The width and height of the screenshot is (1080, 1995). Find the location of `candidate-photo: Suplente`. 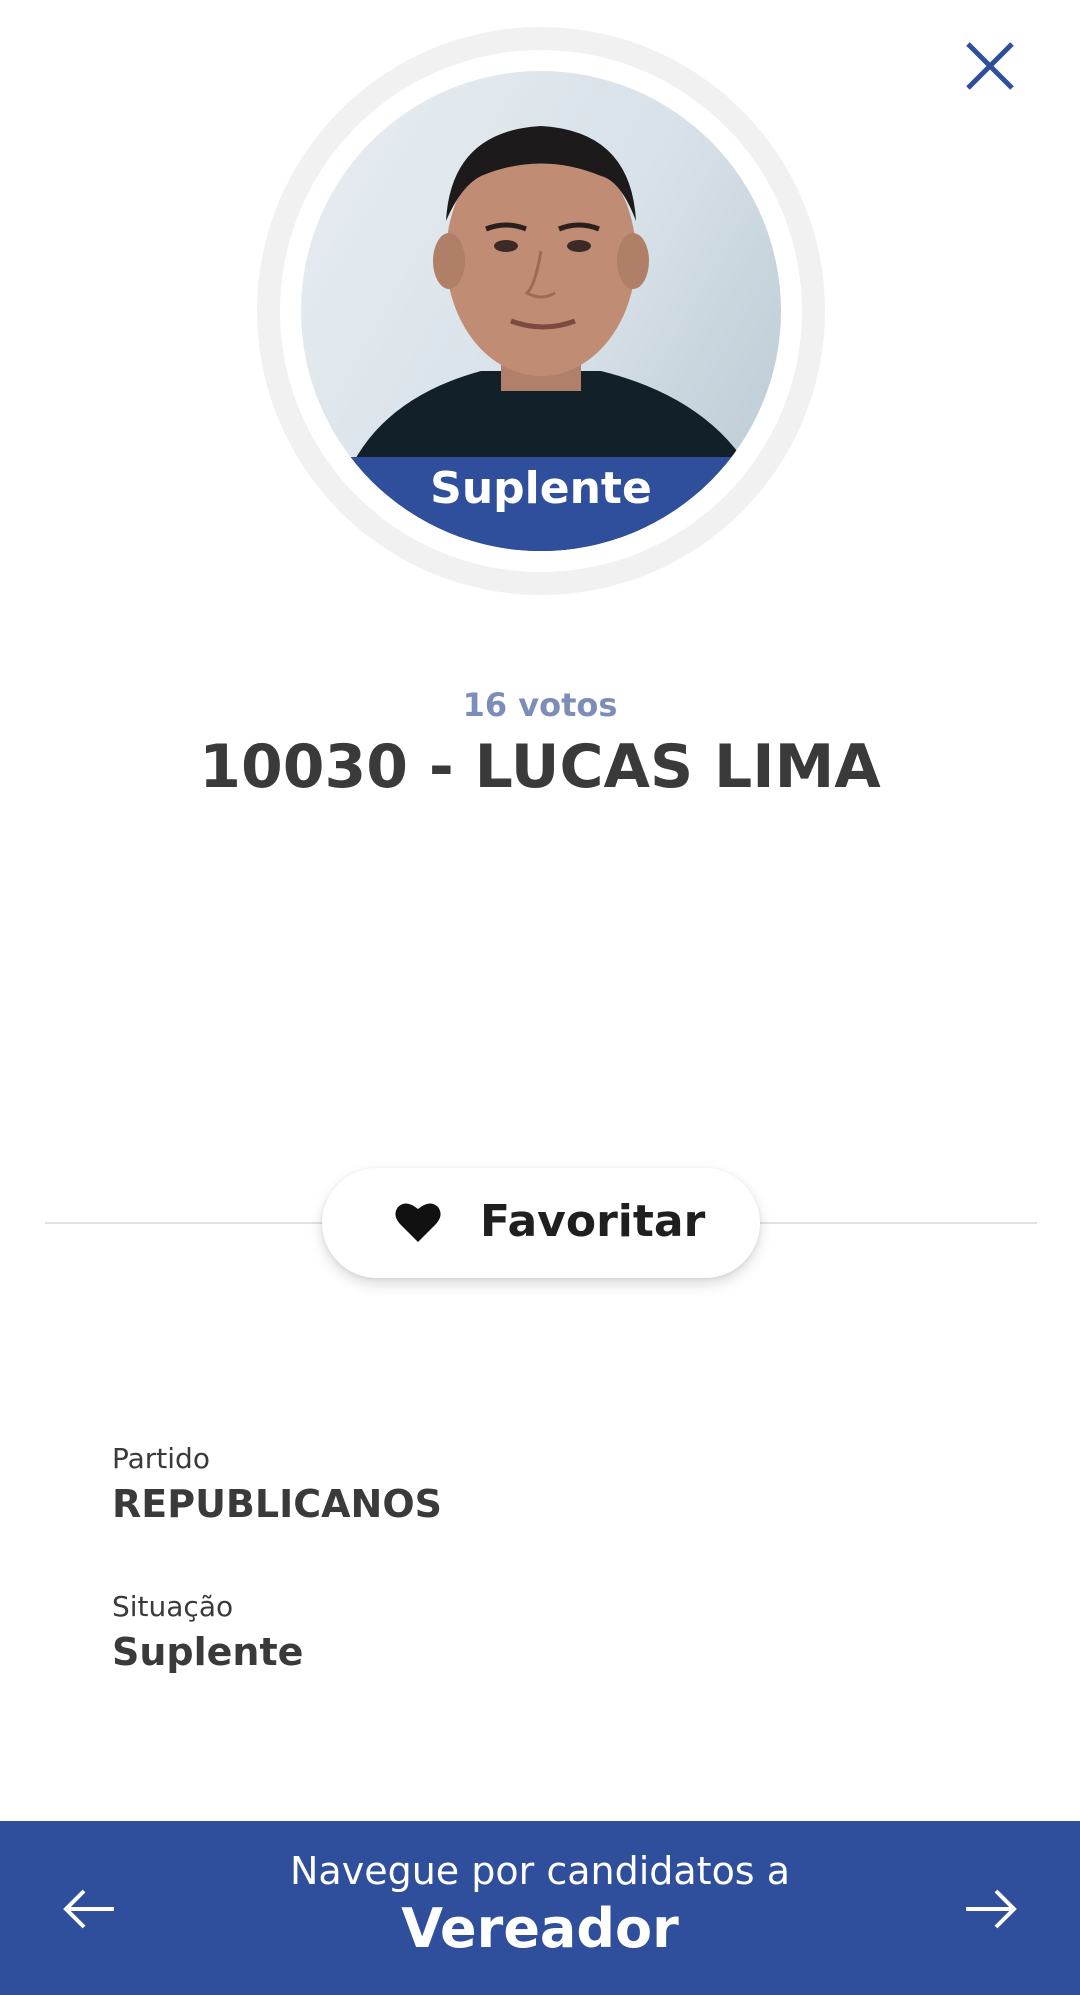

candidate-photo: Suplente is located at coordinates (541, 311).